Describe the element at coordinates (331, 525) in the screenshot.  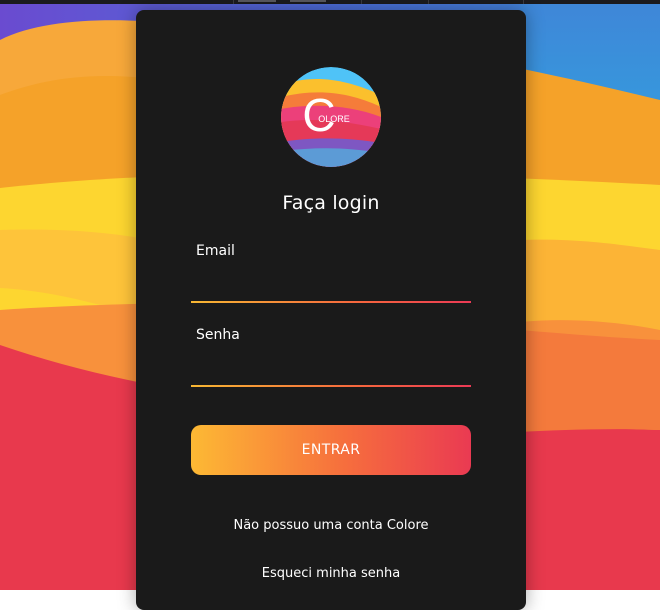
I see `no-account-link: Não possuo uma conta Colore` at that location.